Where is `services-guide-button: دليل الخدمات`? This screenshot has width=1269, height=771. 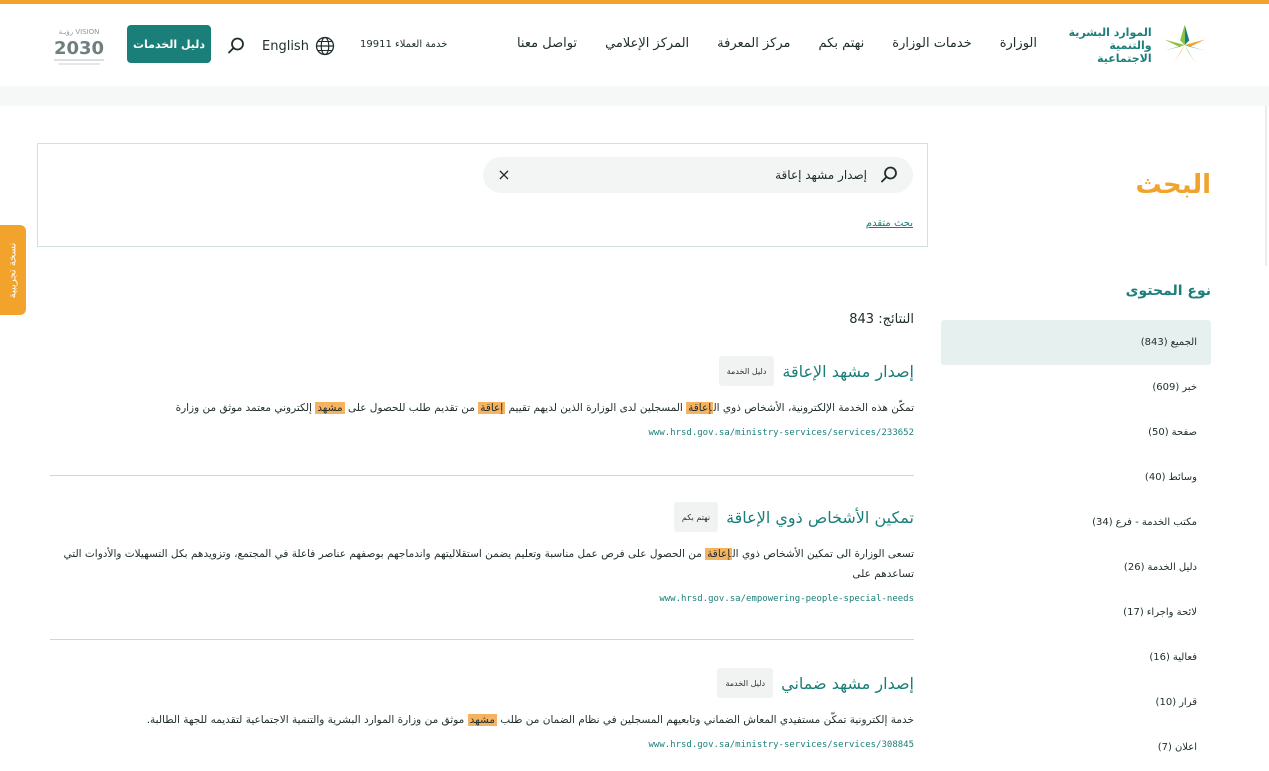 services-guide-button: دليل الخدمات is located at coordinates (169, 44).